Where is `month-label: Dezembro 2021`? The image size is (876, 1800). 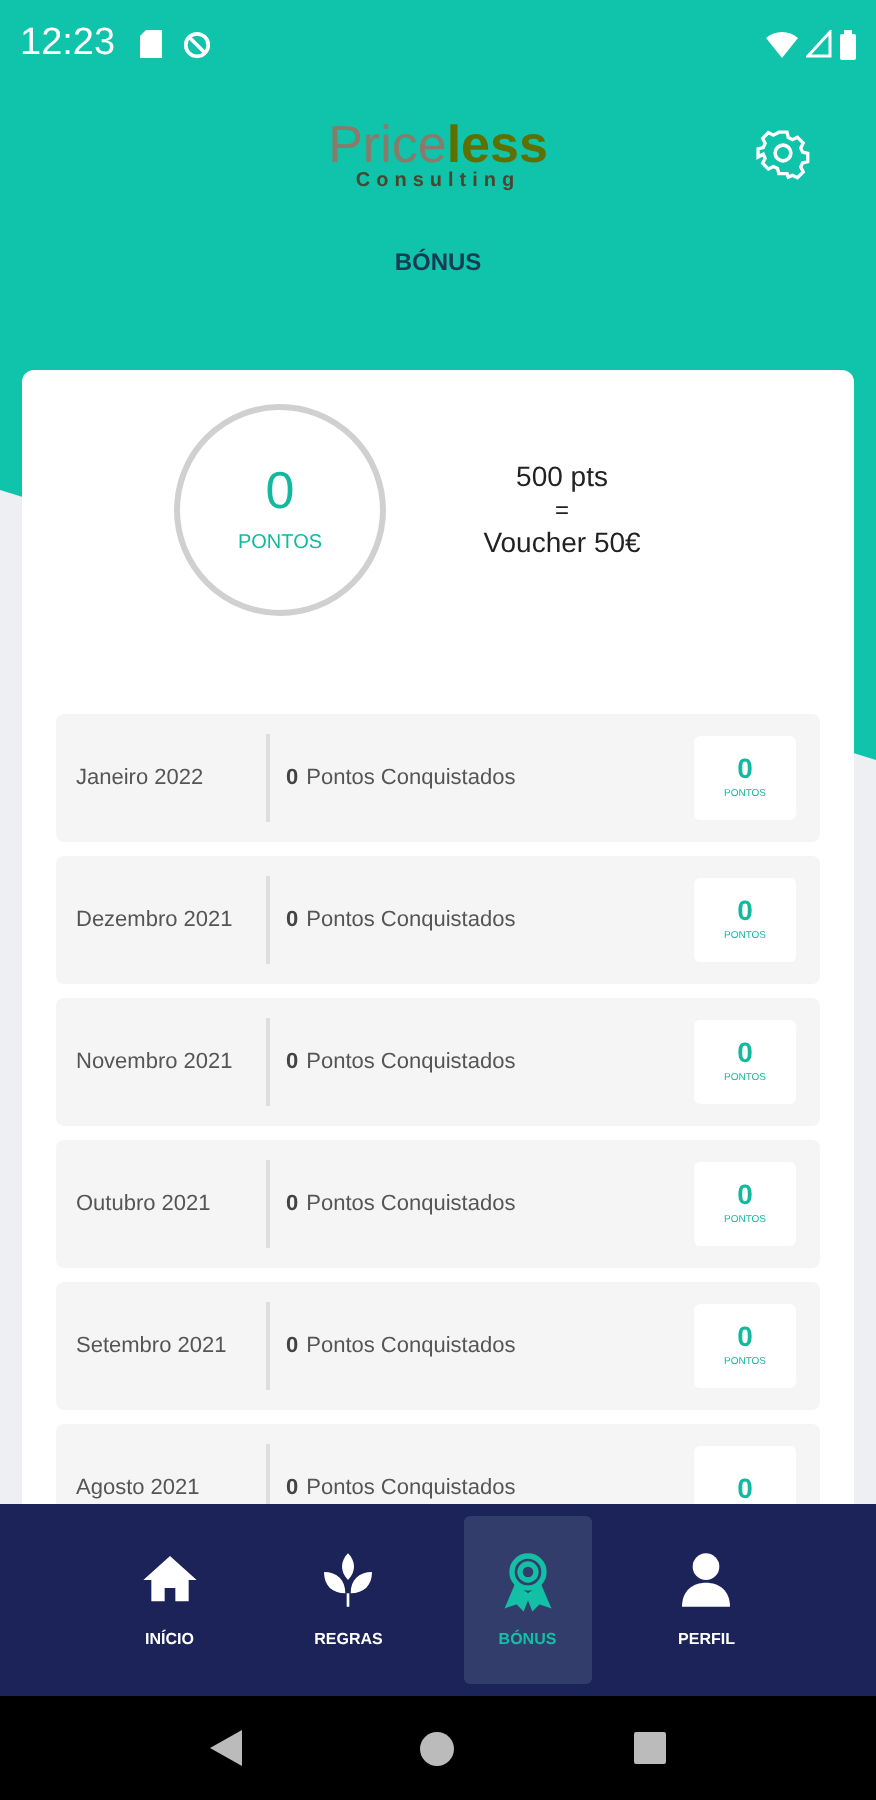
month-label: Dezembro 2021 is located at coordinates (154, 920).